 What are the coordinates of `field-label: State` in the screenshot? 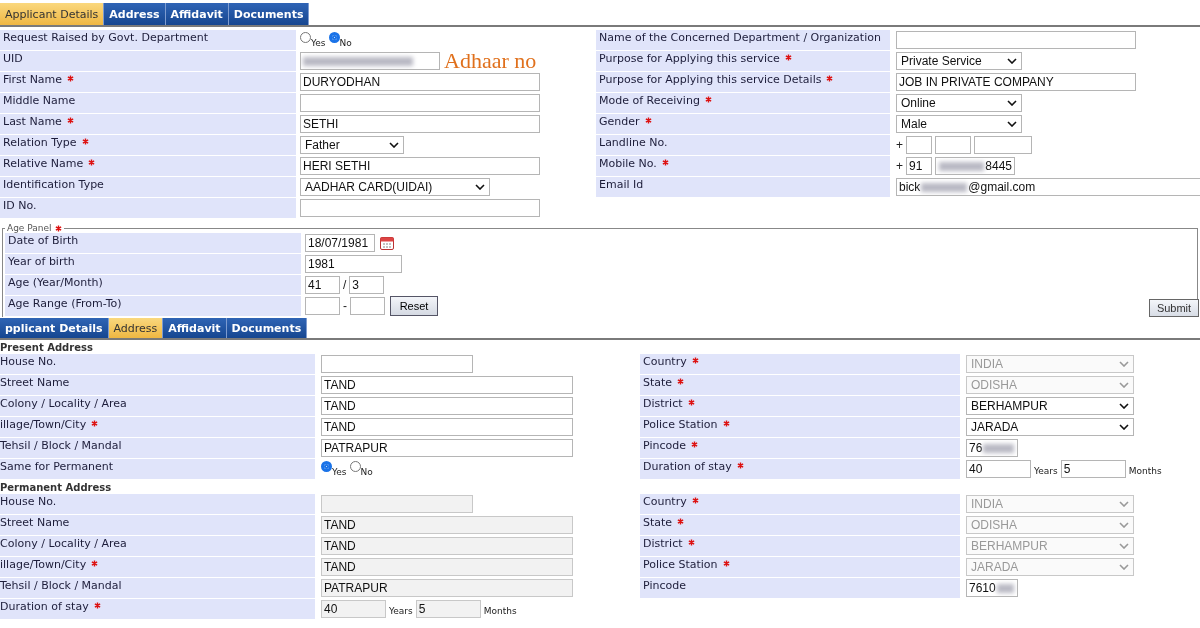 It's located at (658, 382).